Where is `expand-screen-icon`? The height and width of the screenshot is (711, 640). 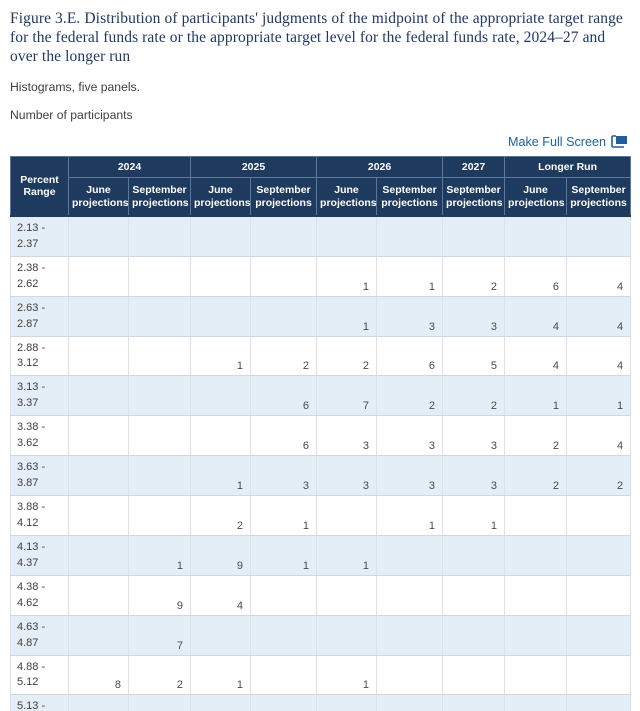
expand-screen-icon is located at coordinates (619, 141).